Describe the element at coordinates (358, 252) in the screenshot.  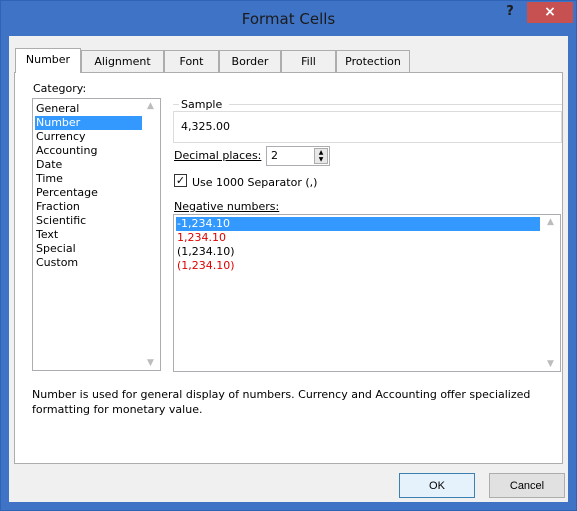
I see `negative-format-3: (1,234.10)` at that location.